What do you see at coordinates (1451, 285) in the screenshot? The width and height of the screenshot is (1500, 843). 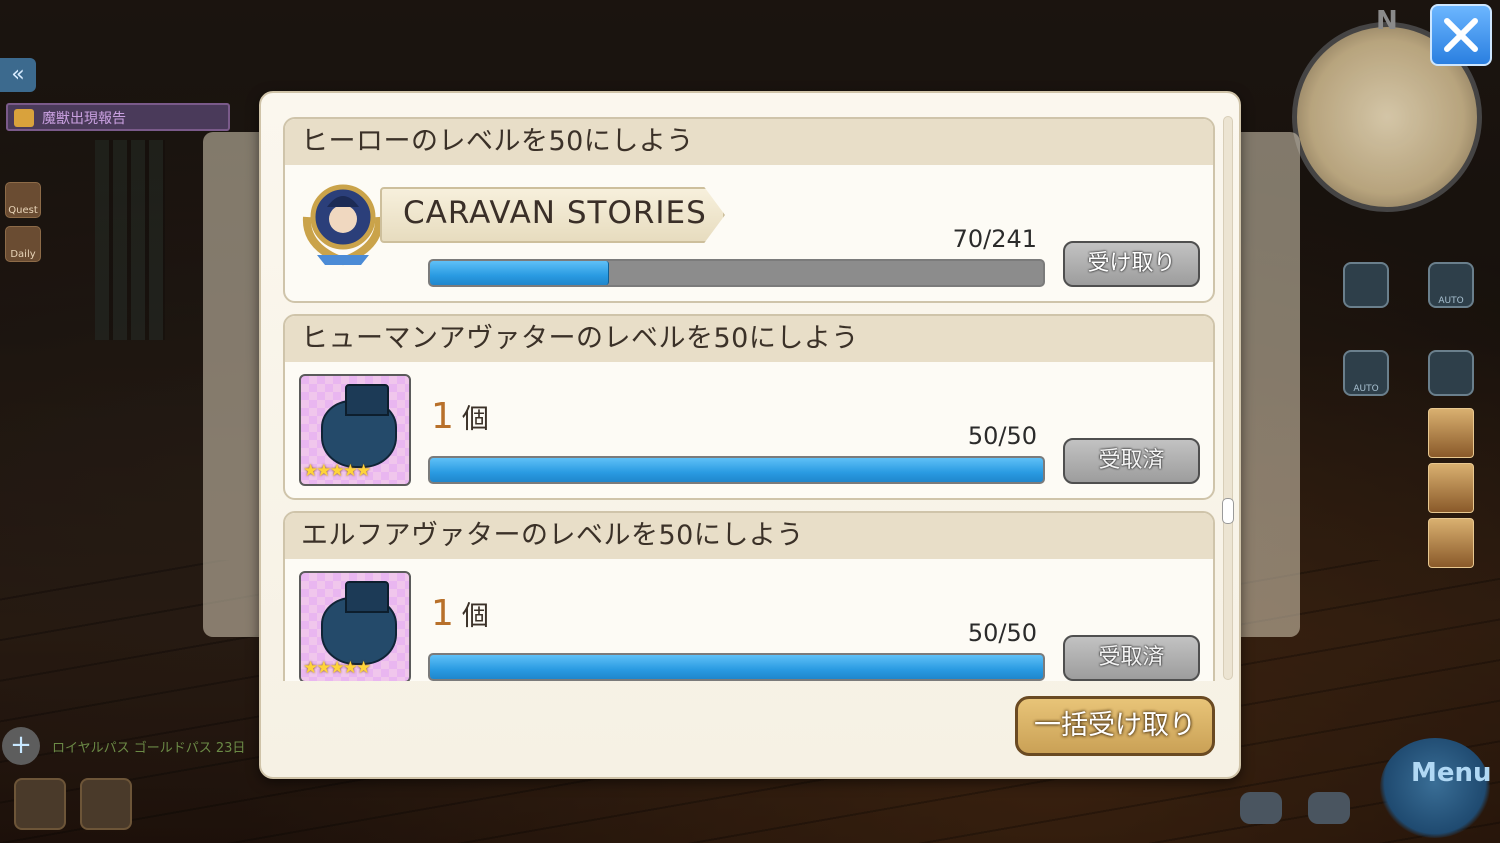 I see `auto-camera-button: AUTO` at bounding box center [1451, 285].